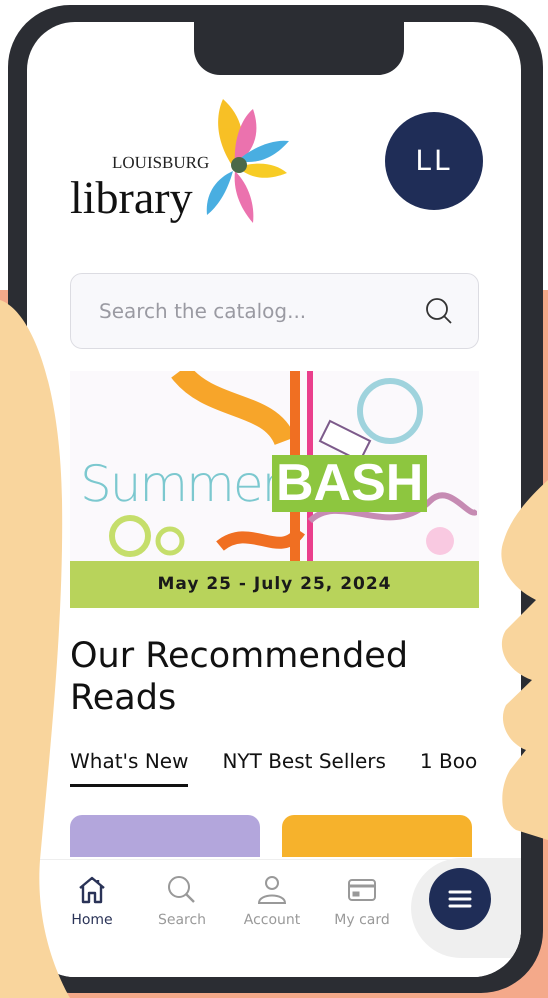 Image resolution: width=548 pixels, height=998 pixels. I want to click on tab: NYT Best Sellers, so click(304, 766).